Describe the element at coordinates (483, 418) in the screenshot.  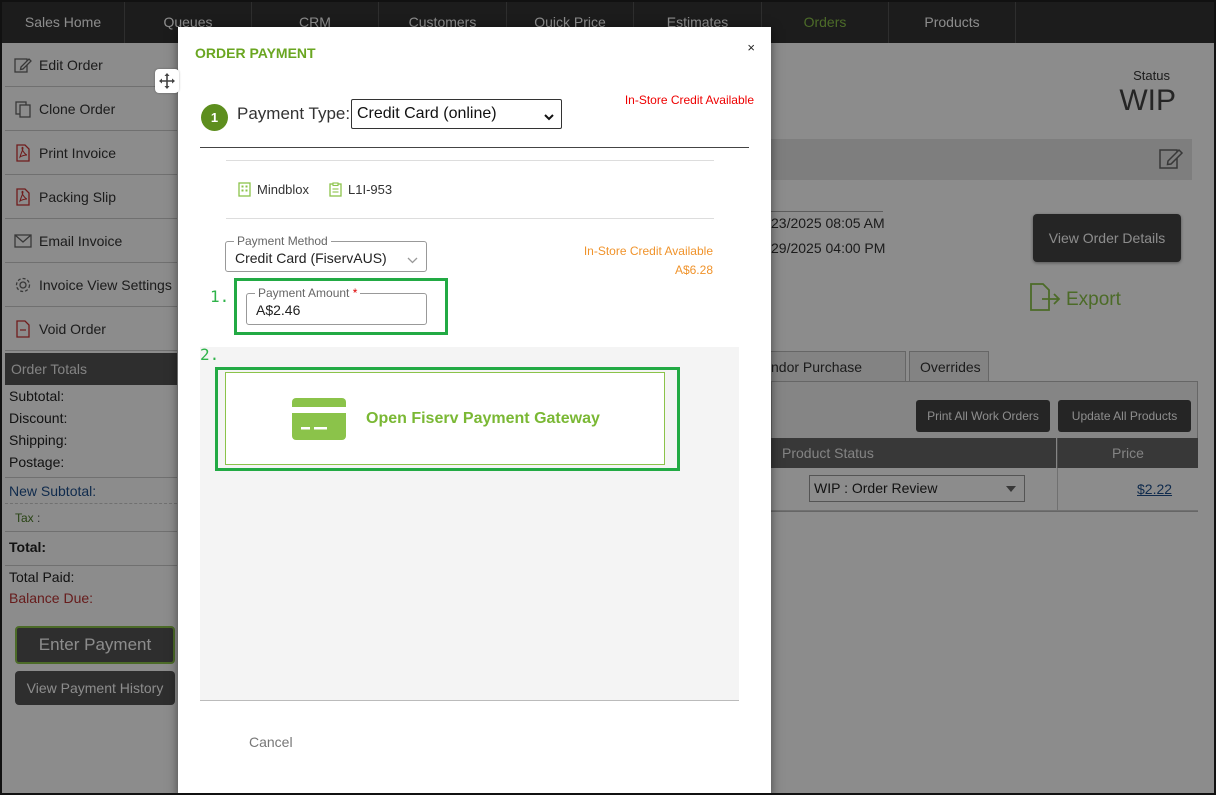
I see `gateway-button-label: Open Fiserv Payment Gateway` at that location.